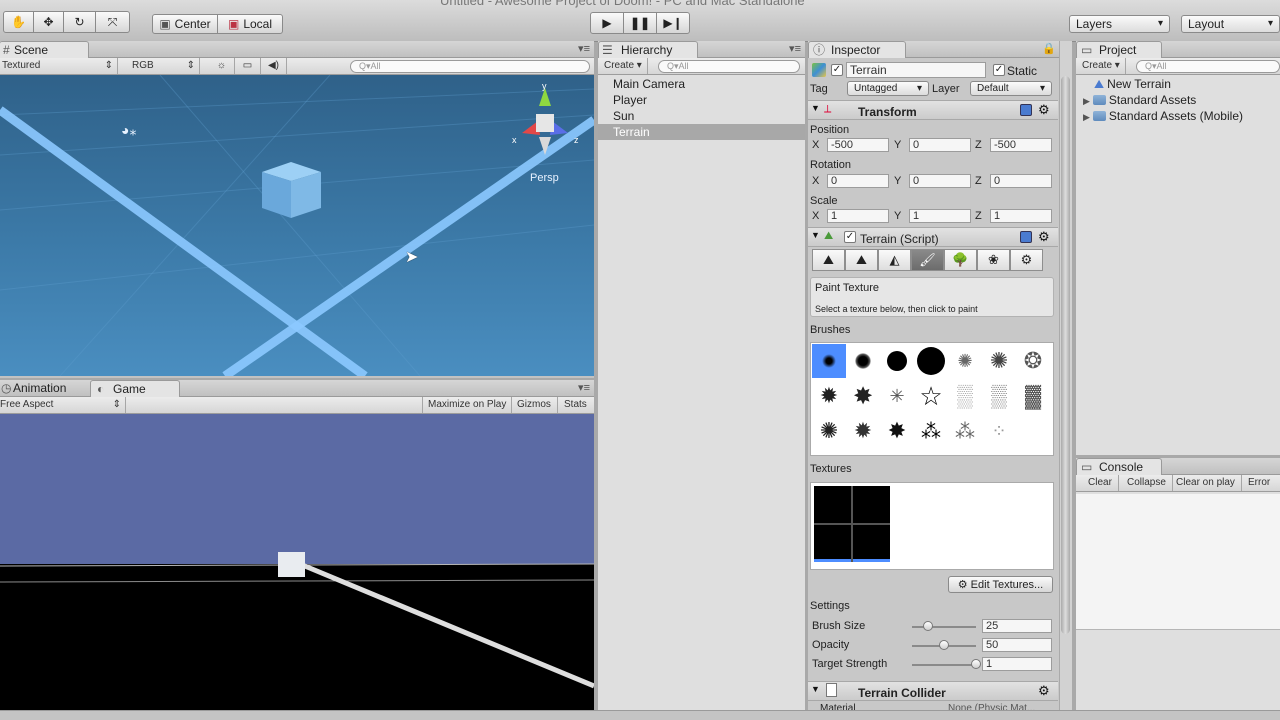 The image size is (1280, 720). What do you see at coordinates (1206, 483) in the screenshot?
I see `console-clear-on-play-button: Clear on play` at bounding box center [1206, 483].